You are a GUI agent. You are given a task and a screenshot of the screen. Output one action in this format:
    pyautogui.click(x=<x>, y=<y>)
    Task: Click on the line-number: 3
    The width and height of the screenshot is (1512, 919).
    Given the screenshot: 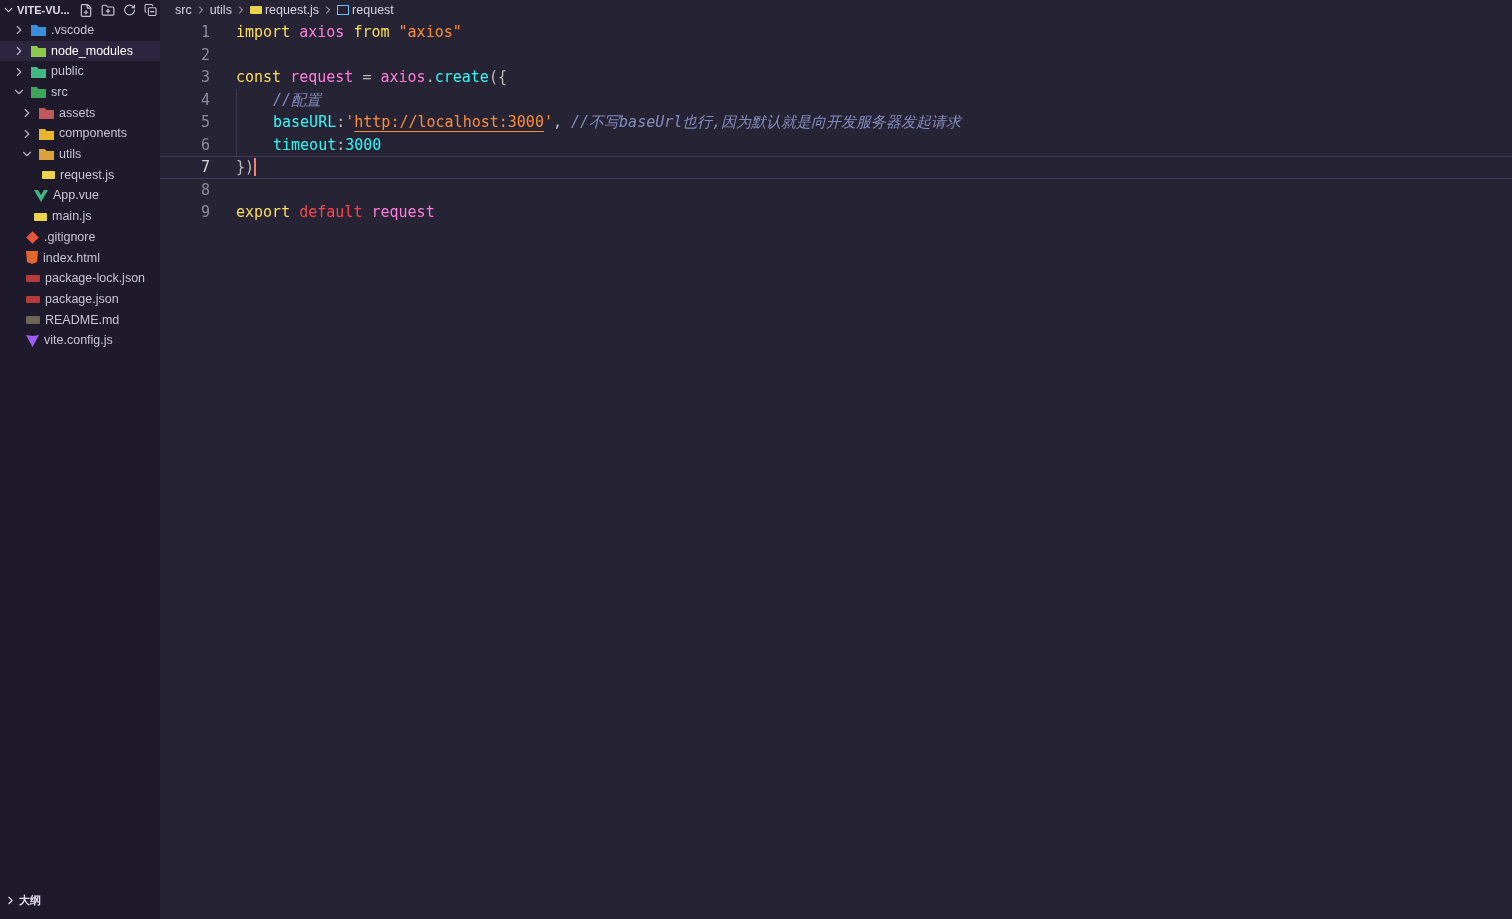 What is the action you would take?
    pyautogui.click(x=205, y=77)
    